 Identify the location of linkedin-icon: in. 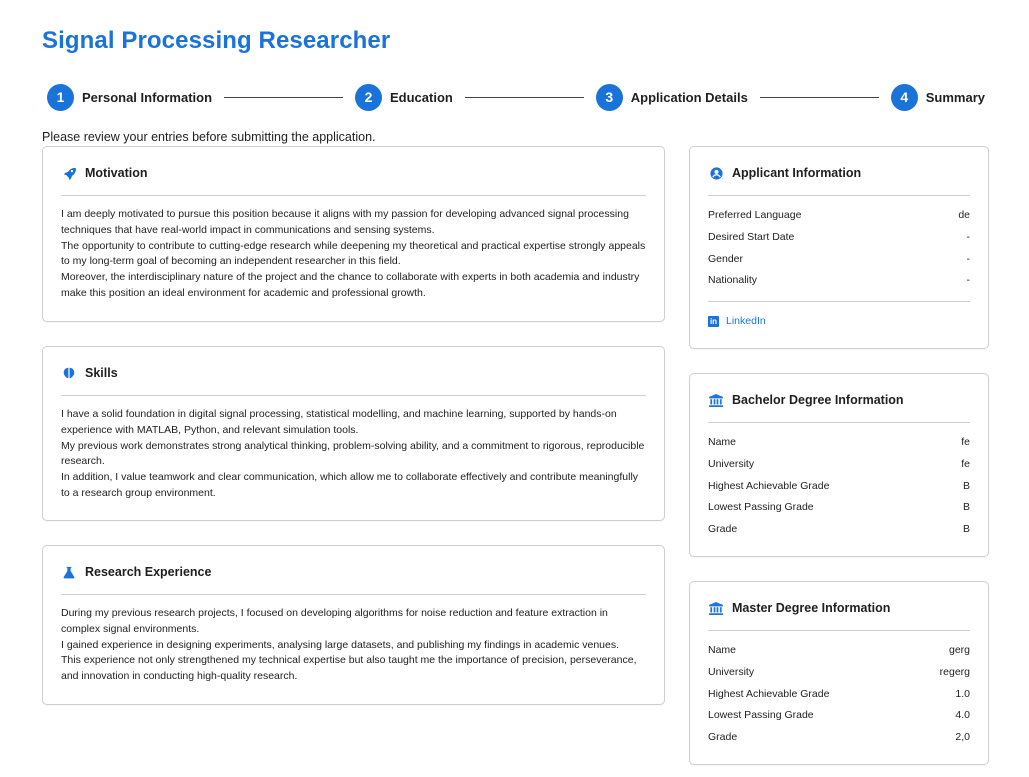
(713, 321).